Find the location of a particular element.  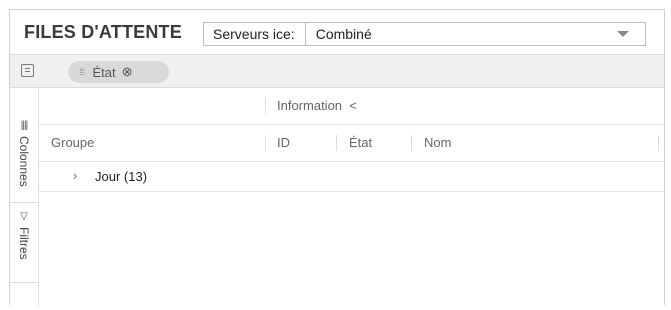

tab-columns-label: Colonnes is located at coordinates (24, 161).